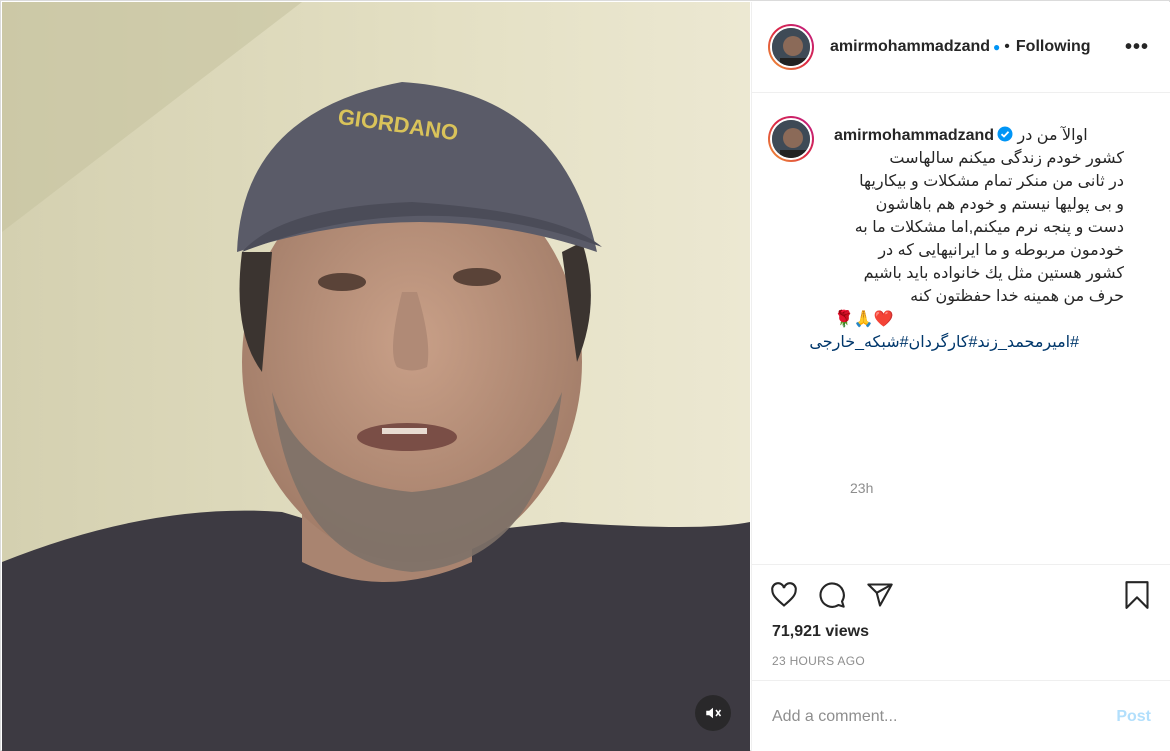  I want to click on caption-emojis: 🌹🙏❤️, so click(864, 319).